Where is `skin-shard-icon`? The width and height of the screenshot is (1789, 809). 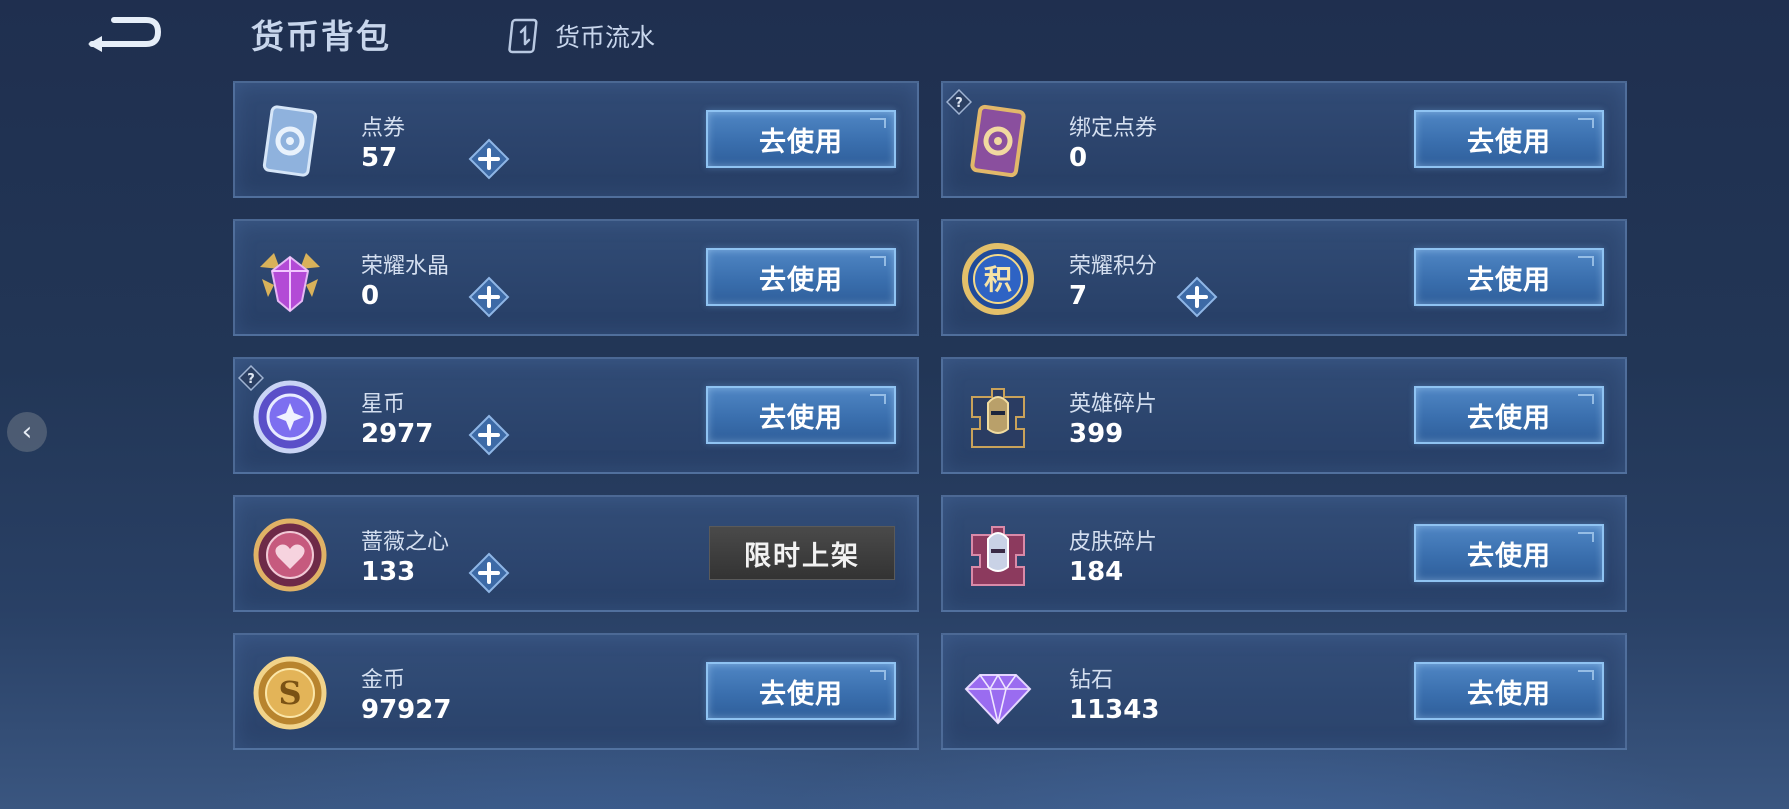
skin-shard-icon is located at coordinates (998, 555).